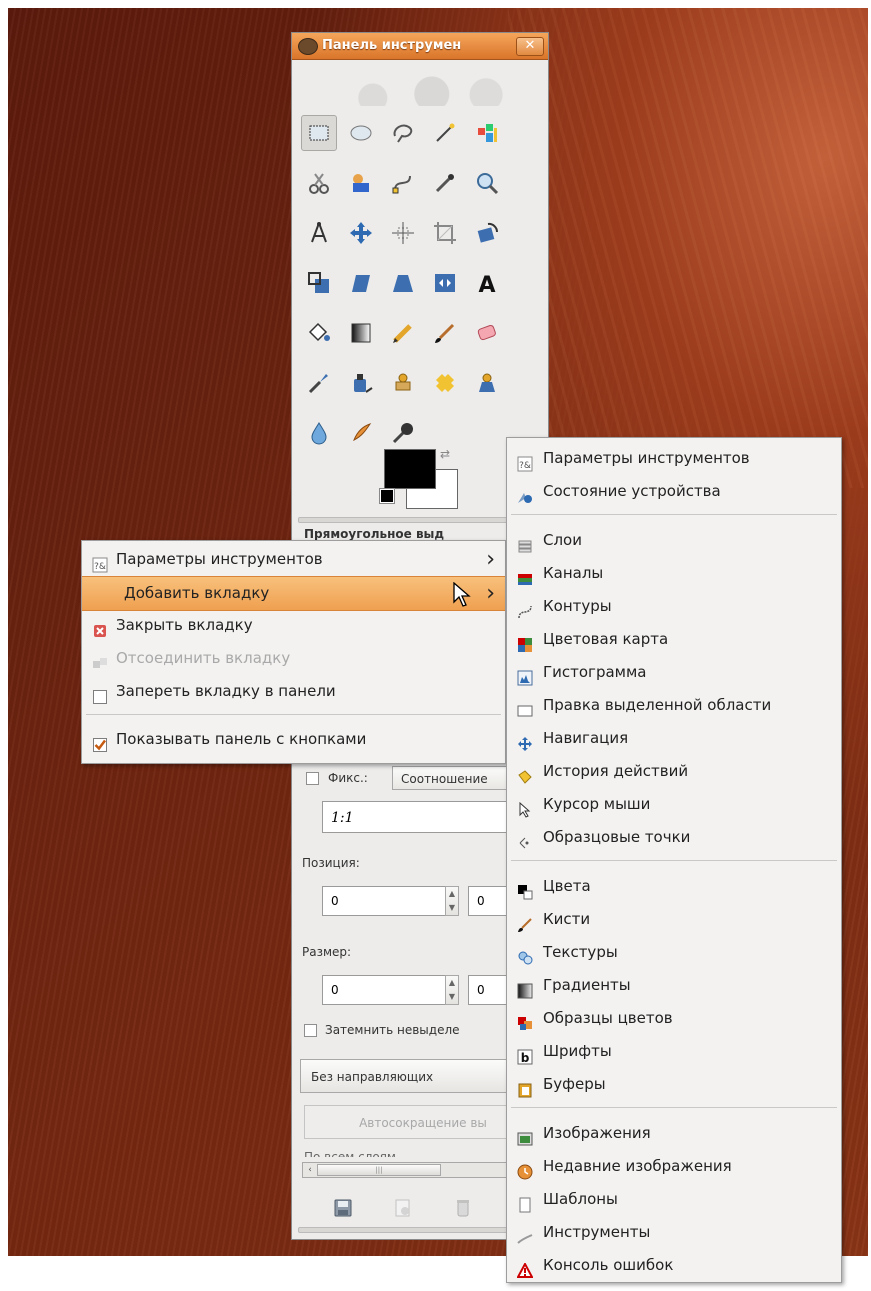 The height and width of the screenshot is (1291, 871). I want to click on images-icon, so click(525, 1136).